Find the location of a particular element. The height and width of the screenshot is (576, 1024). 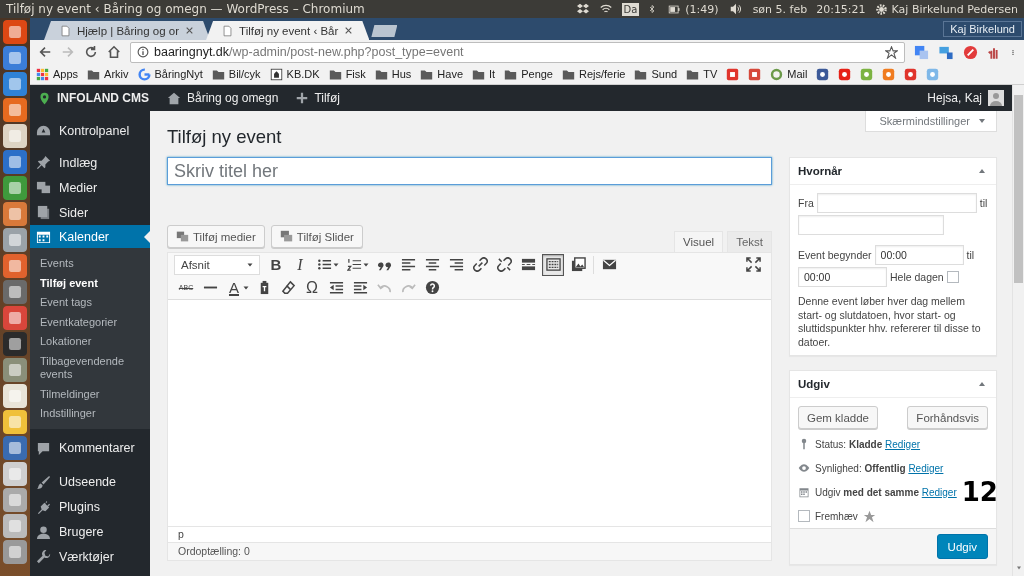

align-center-icon is located at coordinates (432, 264).